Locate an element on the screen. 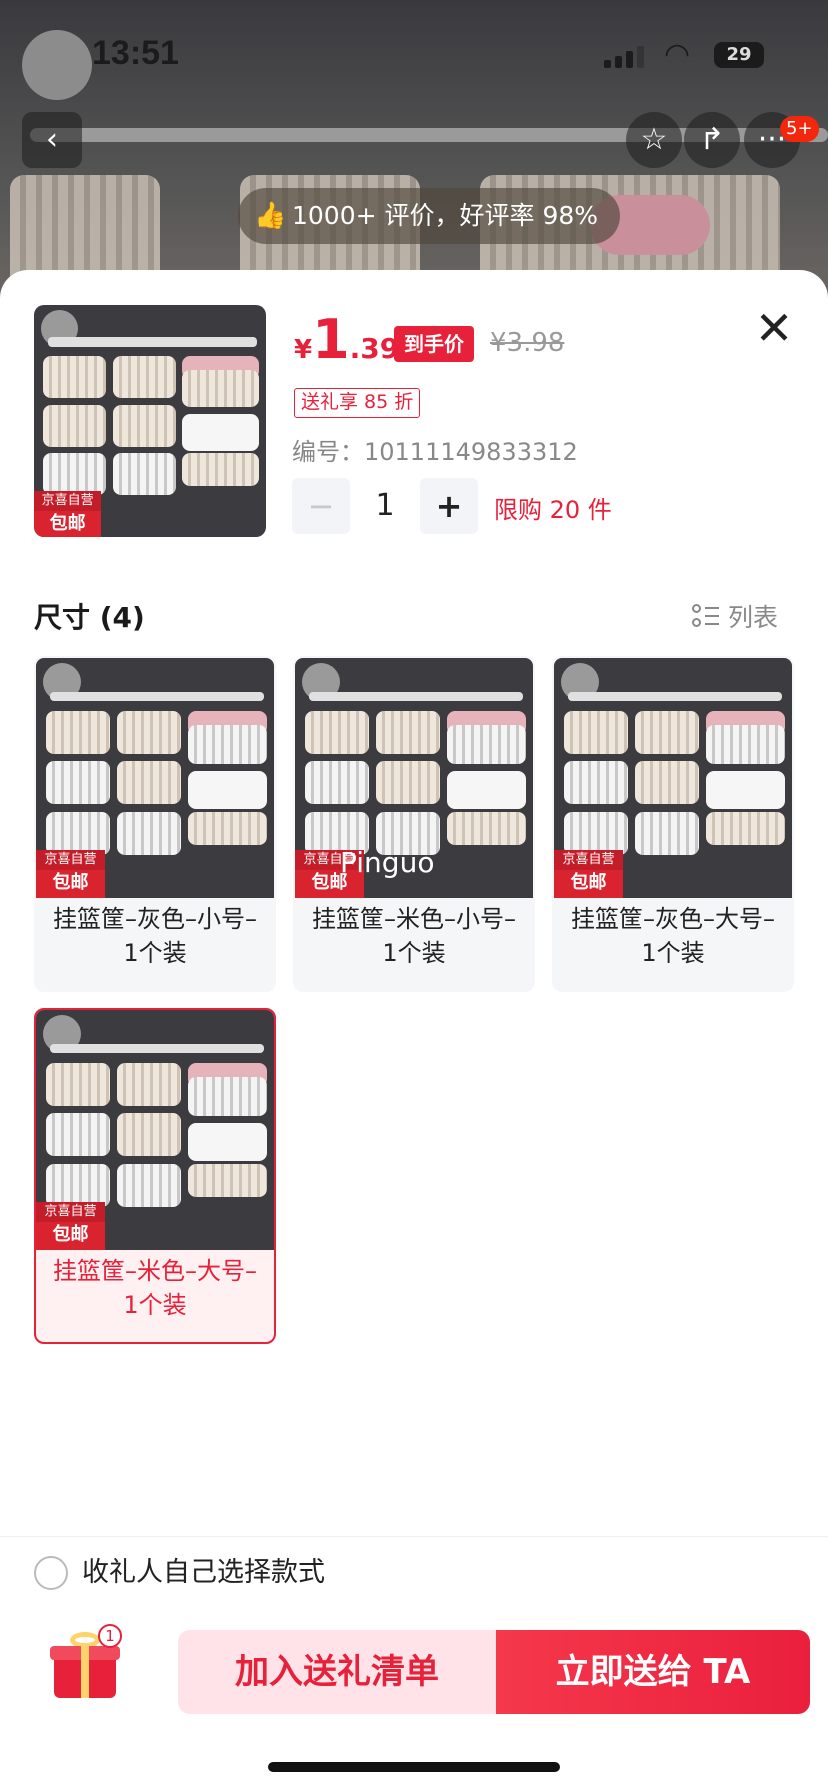  thumbs-up-icon: 👍 is located at coordinates (270, 216).